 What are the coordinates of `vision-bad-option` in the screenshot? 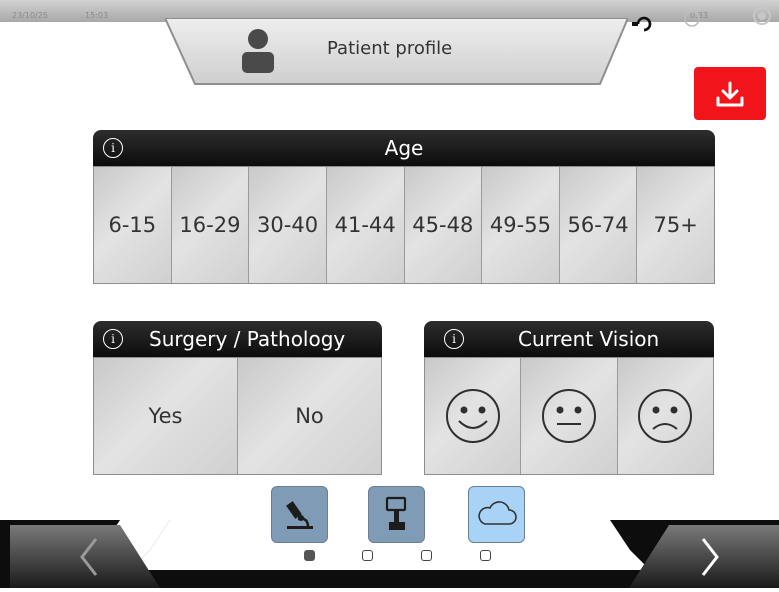 It's located at (665, 416).